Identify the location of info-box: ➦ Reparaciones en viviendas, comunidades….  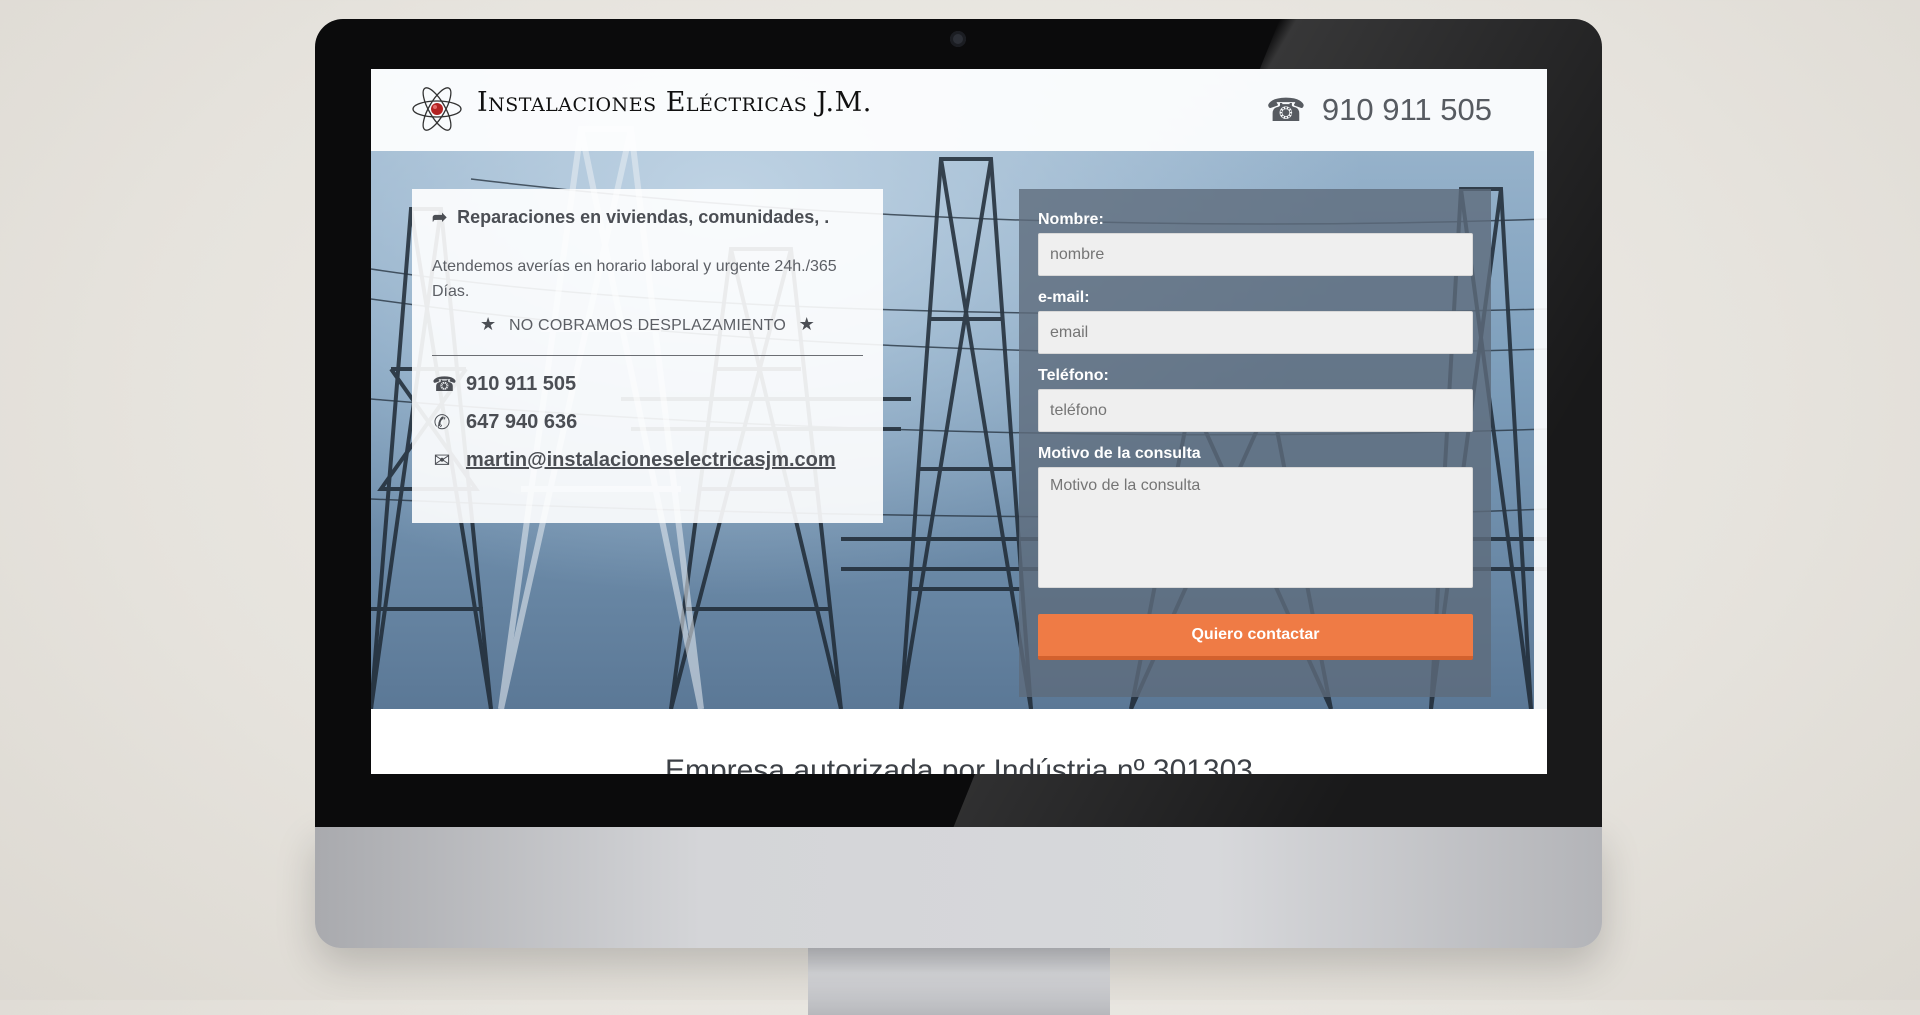
(647, 356).